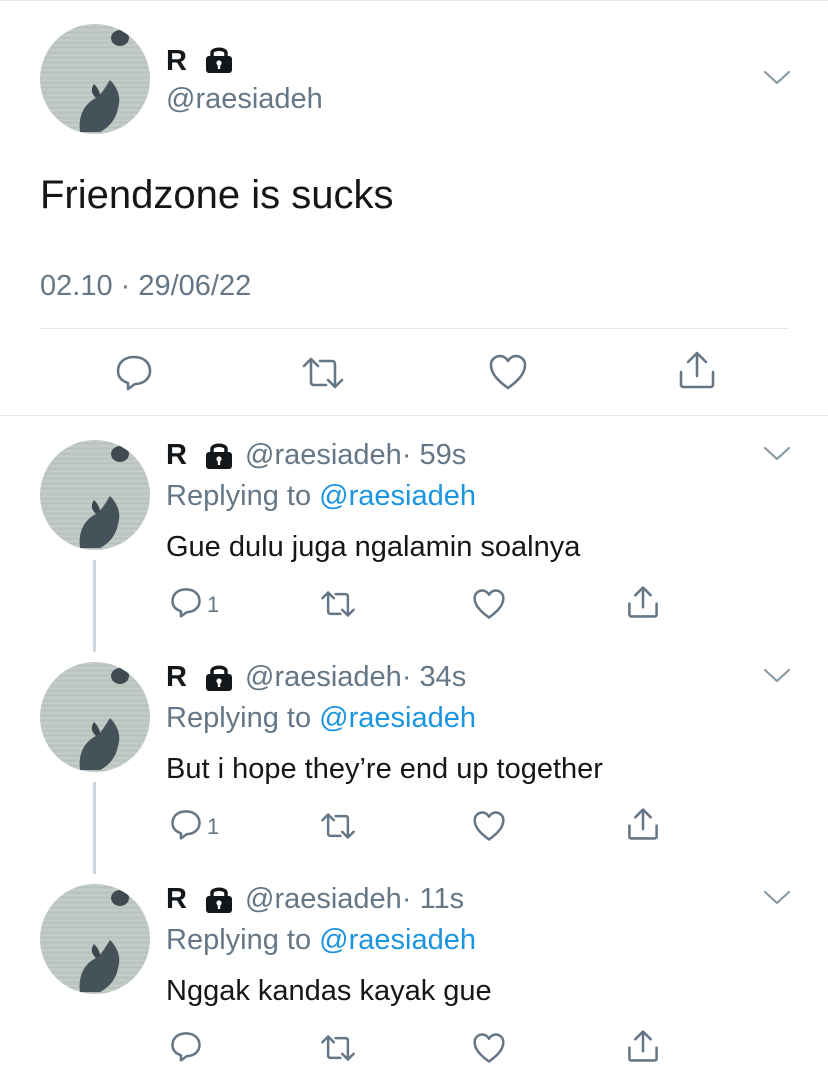  I want to click on reply-text: Gue dulu juga ngalamin soalnya, so click(373, 547).